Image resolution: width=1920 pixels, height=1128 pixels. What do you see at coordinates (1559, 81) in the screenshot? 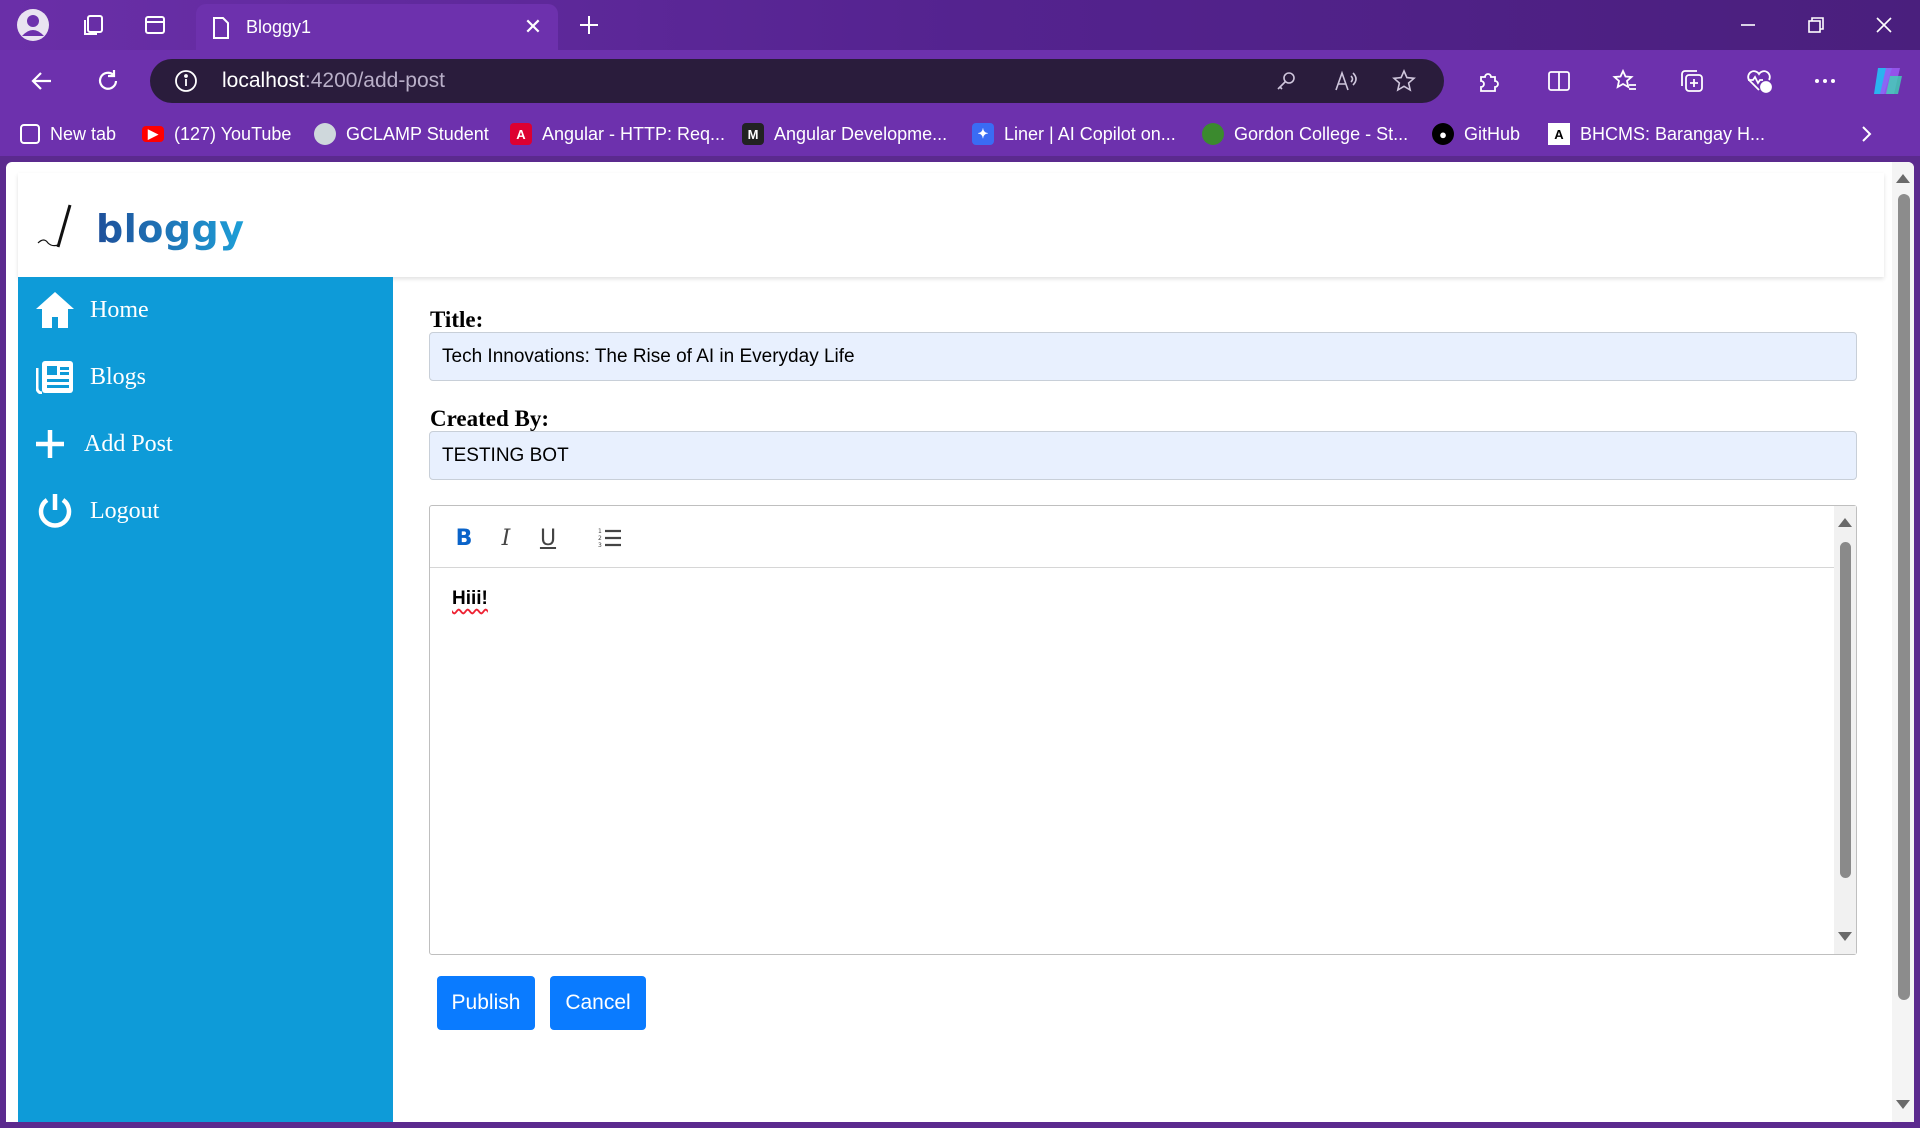
I see `split-screen-icon` at bounding box center [1559, 81].